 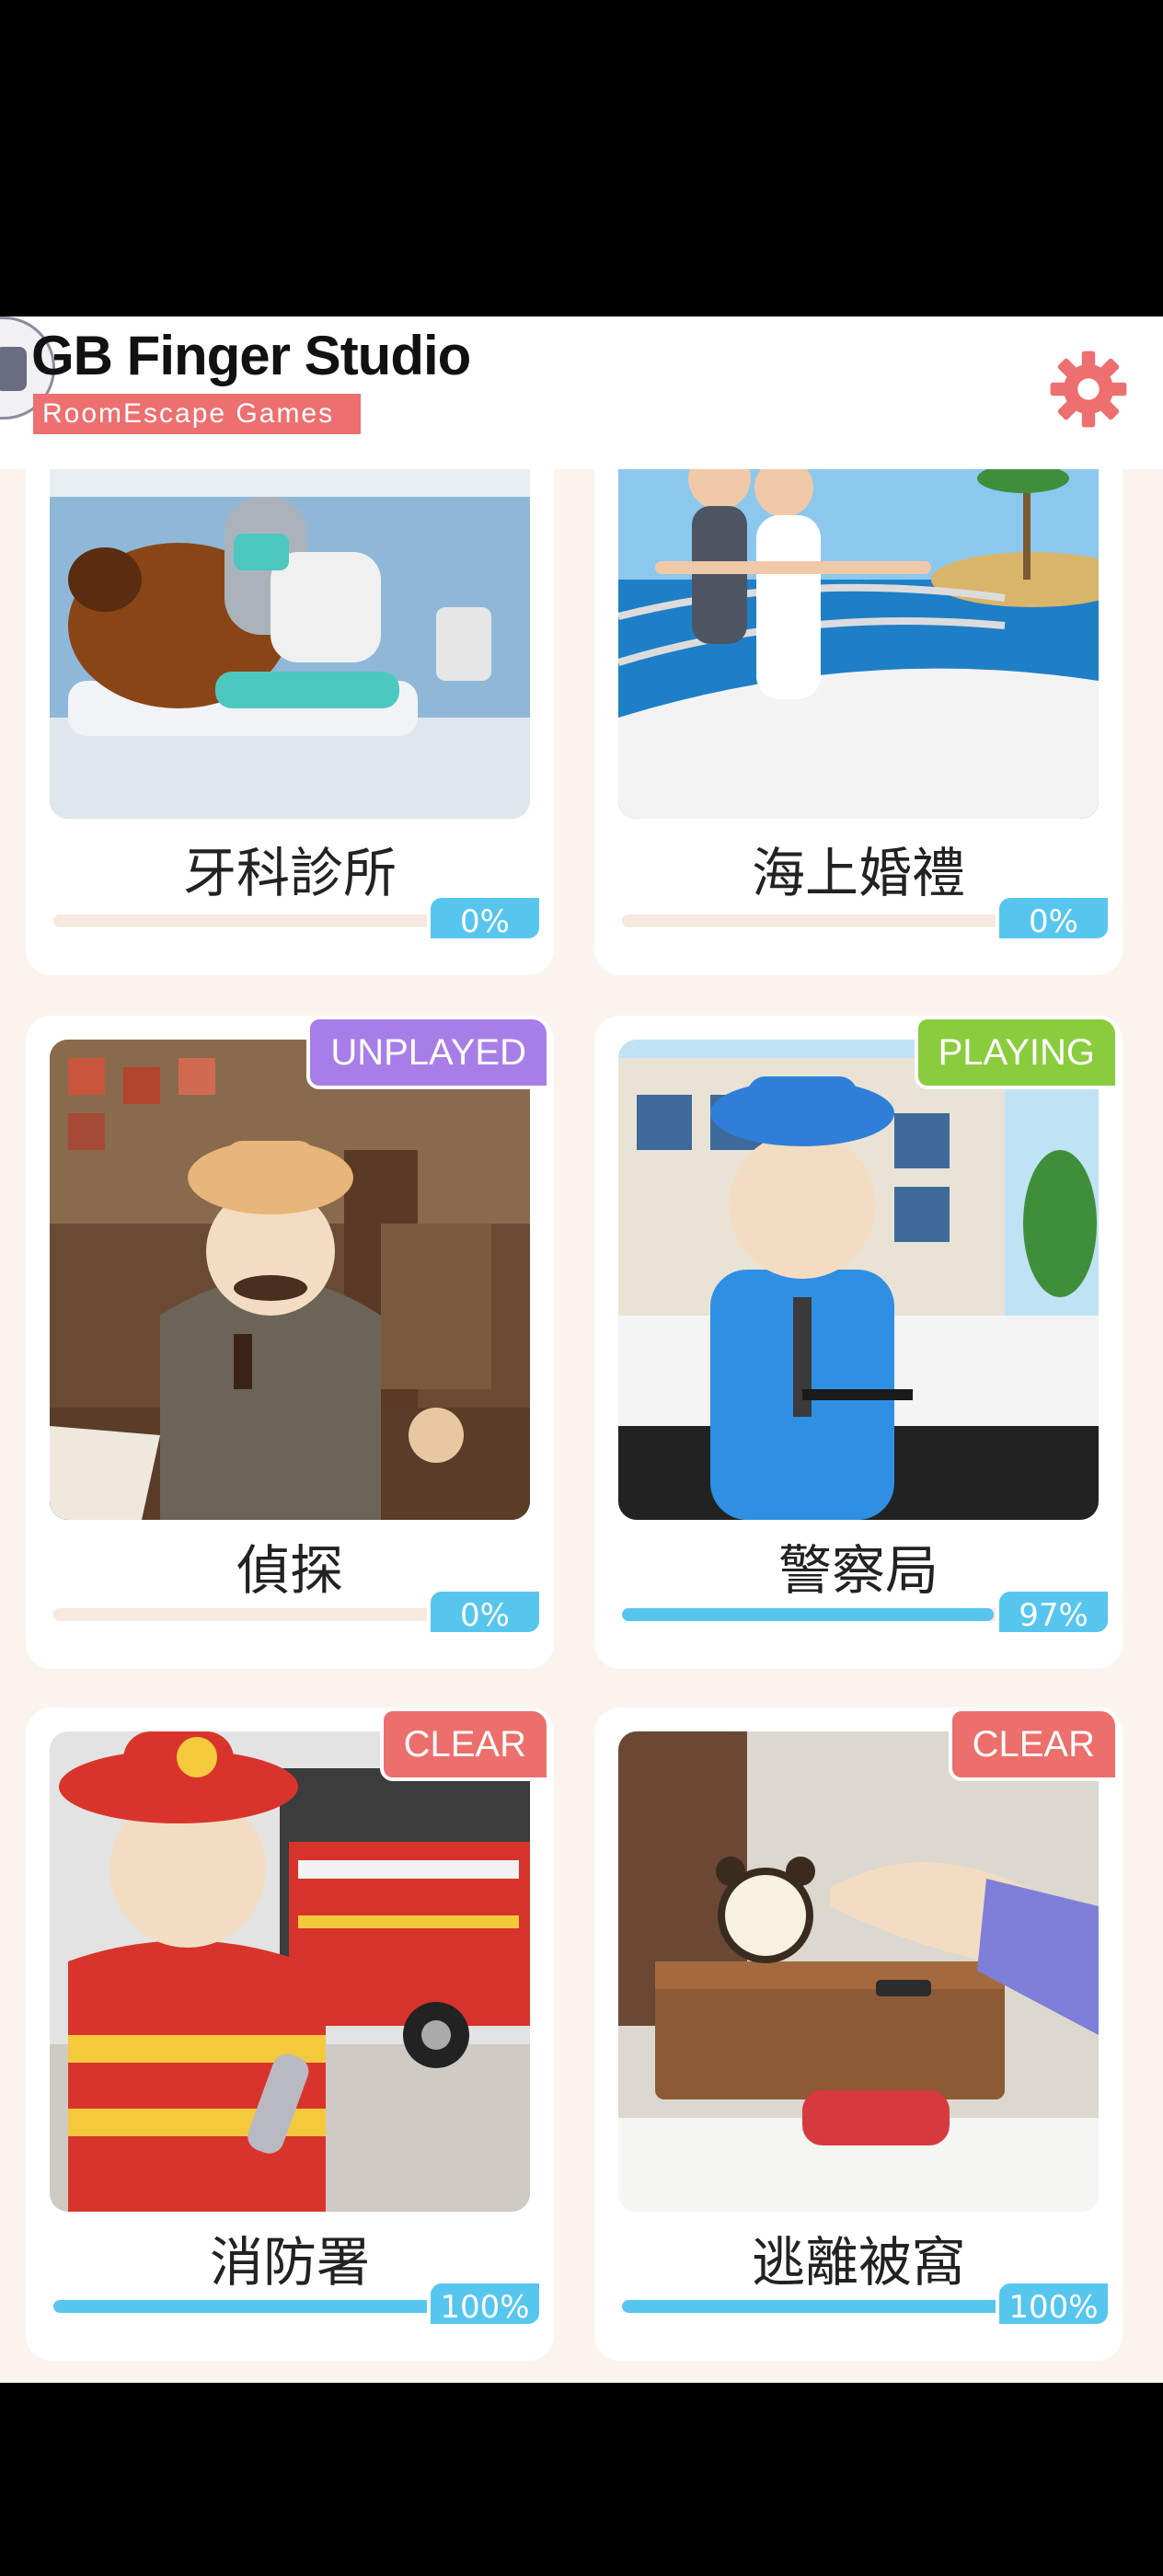 I want to click on game-card: CLEAR 消防署 100%, so click(x=290, y=2034).